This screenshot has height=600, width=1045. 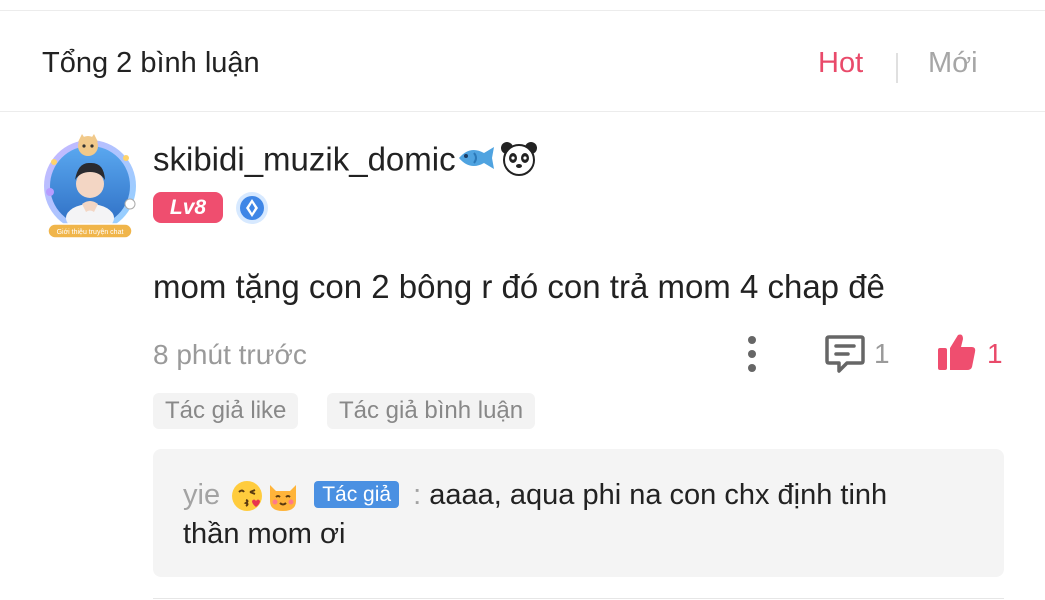 What do you see at coordinates (658, 495) in the screenshot?
I see `reply-text-line-1: aaaa, aqua phi na con chx định tinh` at bounding box center [658, 495].